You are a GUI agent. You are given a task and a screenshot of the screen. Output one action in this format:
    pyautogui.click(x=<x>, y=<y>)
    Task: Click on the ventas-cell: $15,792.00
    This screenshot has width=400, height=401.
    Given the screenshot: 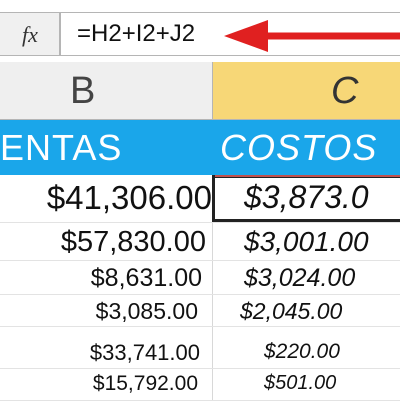 What is the action you would take?
    pyautogui.click(x=145, y=384)
    